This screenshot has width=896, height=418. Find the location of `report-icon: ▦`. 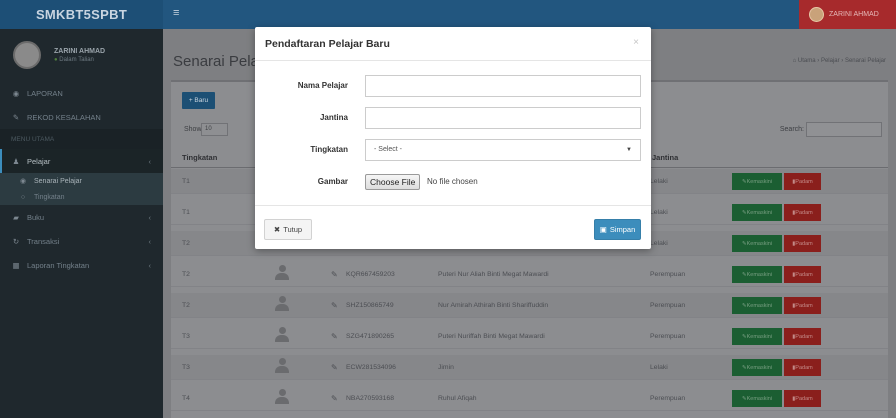

report-icon: ▦ is located at coordinates (16, 265).